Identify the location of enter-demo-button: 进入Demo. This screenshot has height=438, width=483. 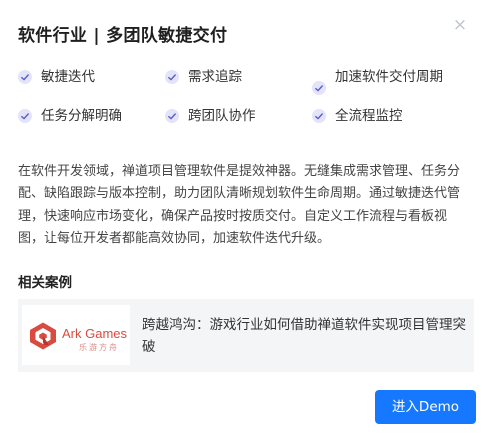
(425, 407).